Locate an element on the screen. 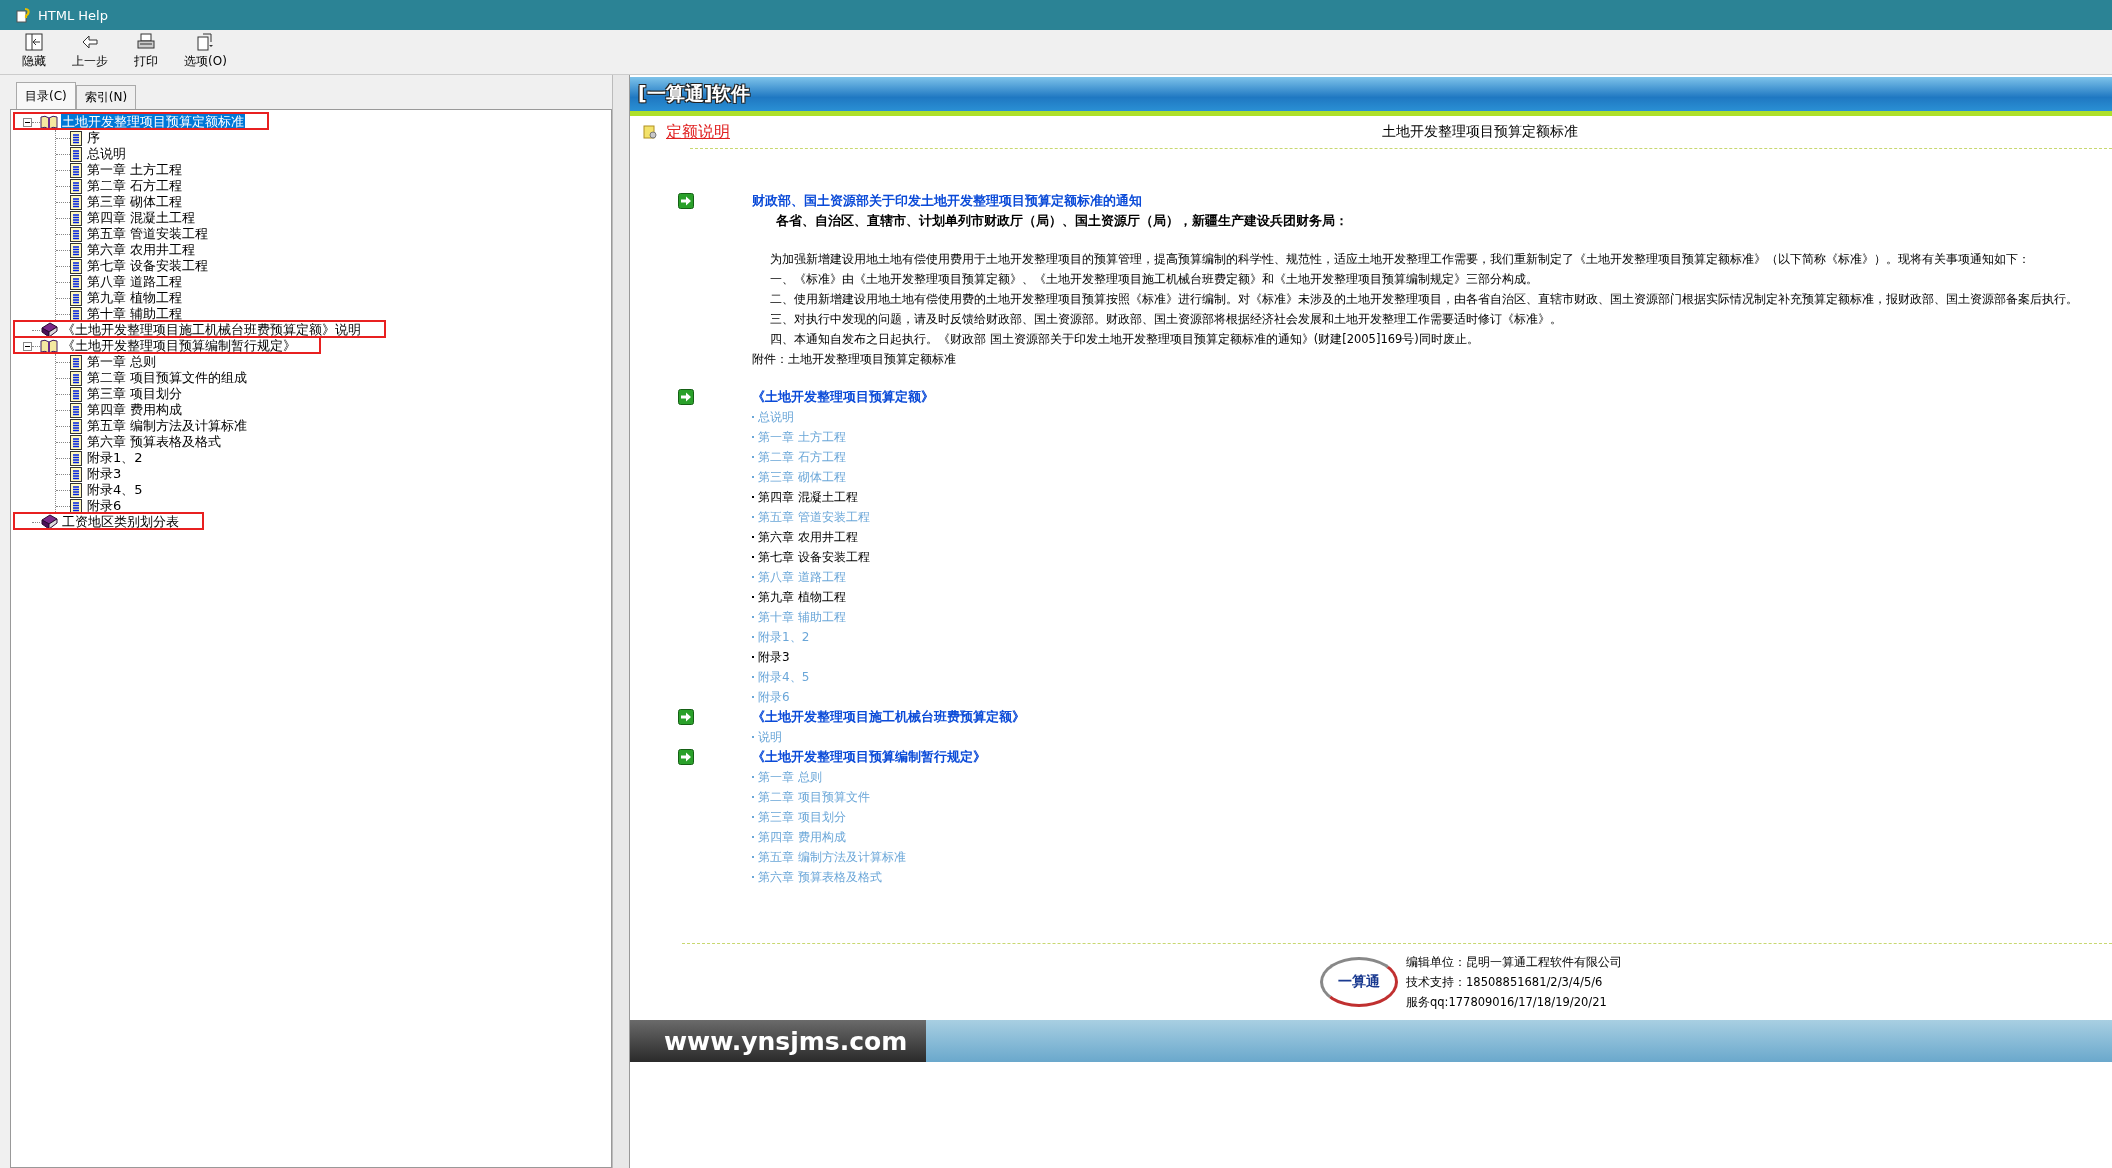  chapter-link: 第九章 植物工程 is located at coordinates (843, 597).